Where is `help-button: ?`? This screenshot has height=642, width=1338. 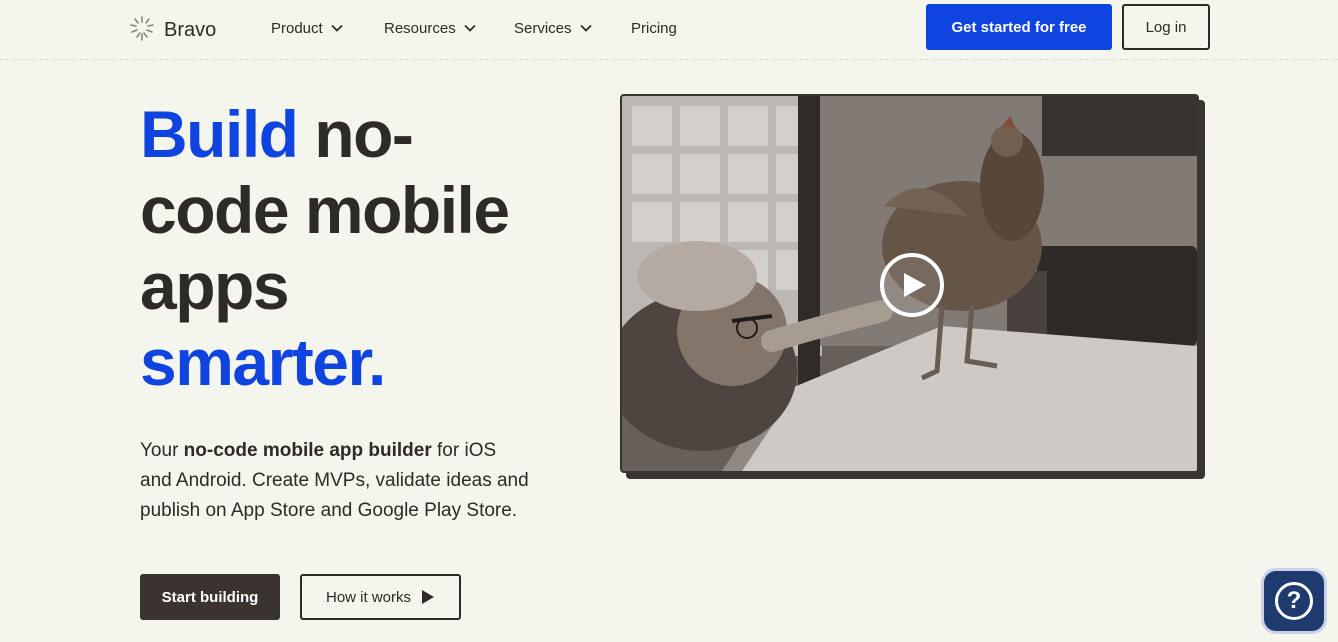
help-button: ? is located at coordinates (1294, 601).